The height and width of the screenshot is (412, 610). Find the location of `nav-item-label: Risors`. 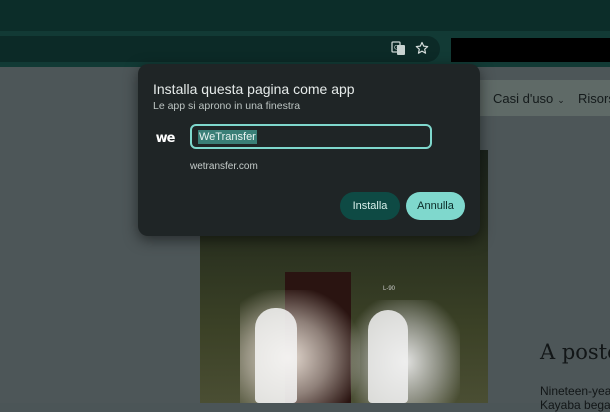

nav-item-label: Risors is located at coordinates (594, 98).